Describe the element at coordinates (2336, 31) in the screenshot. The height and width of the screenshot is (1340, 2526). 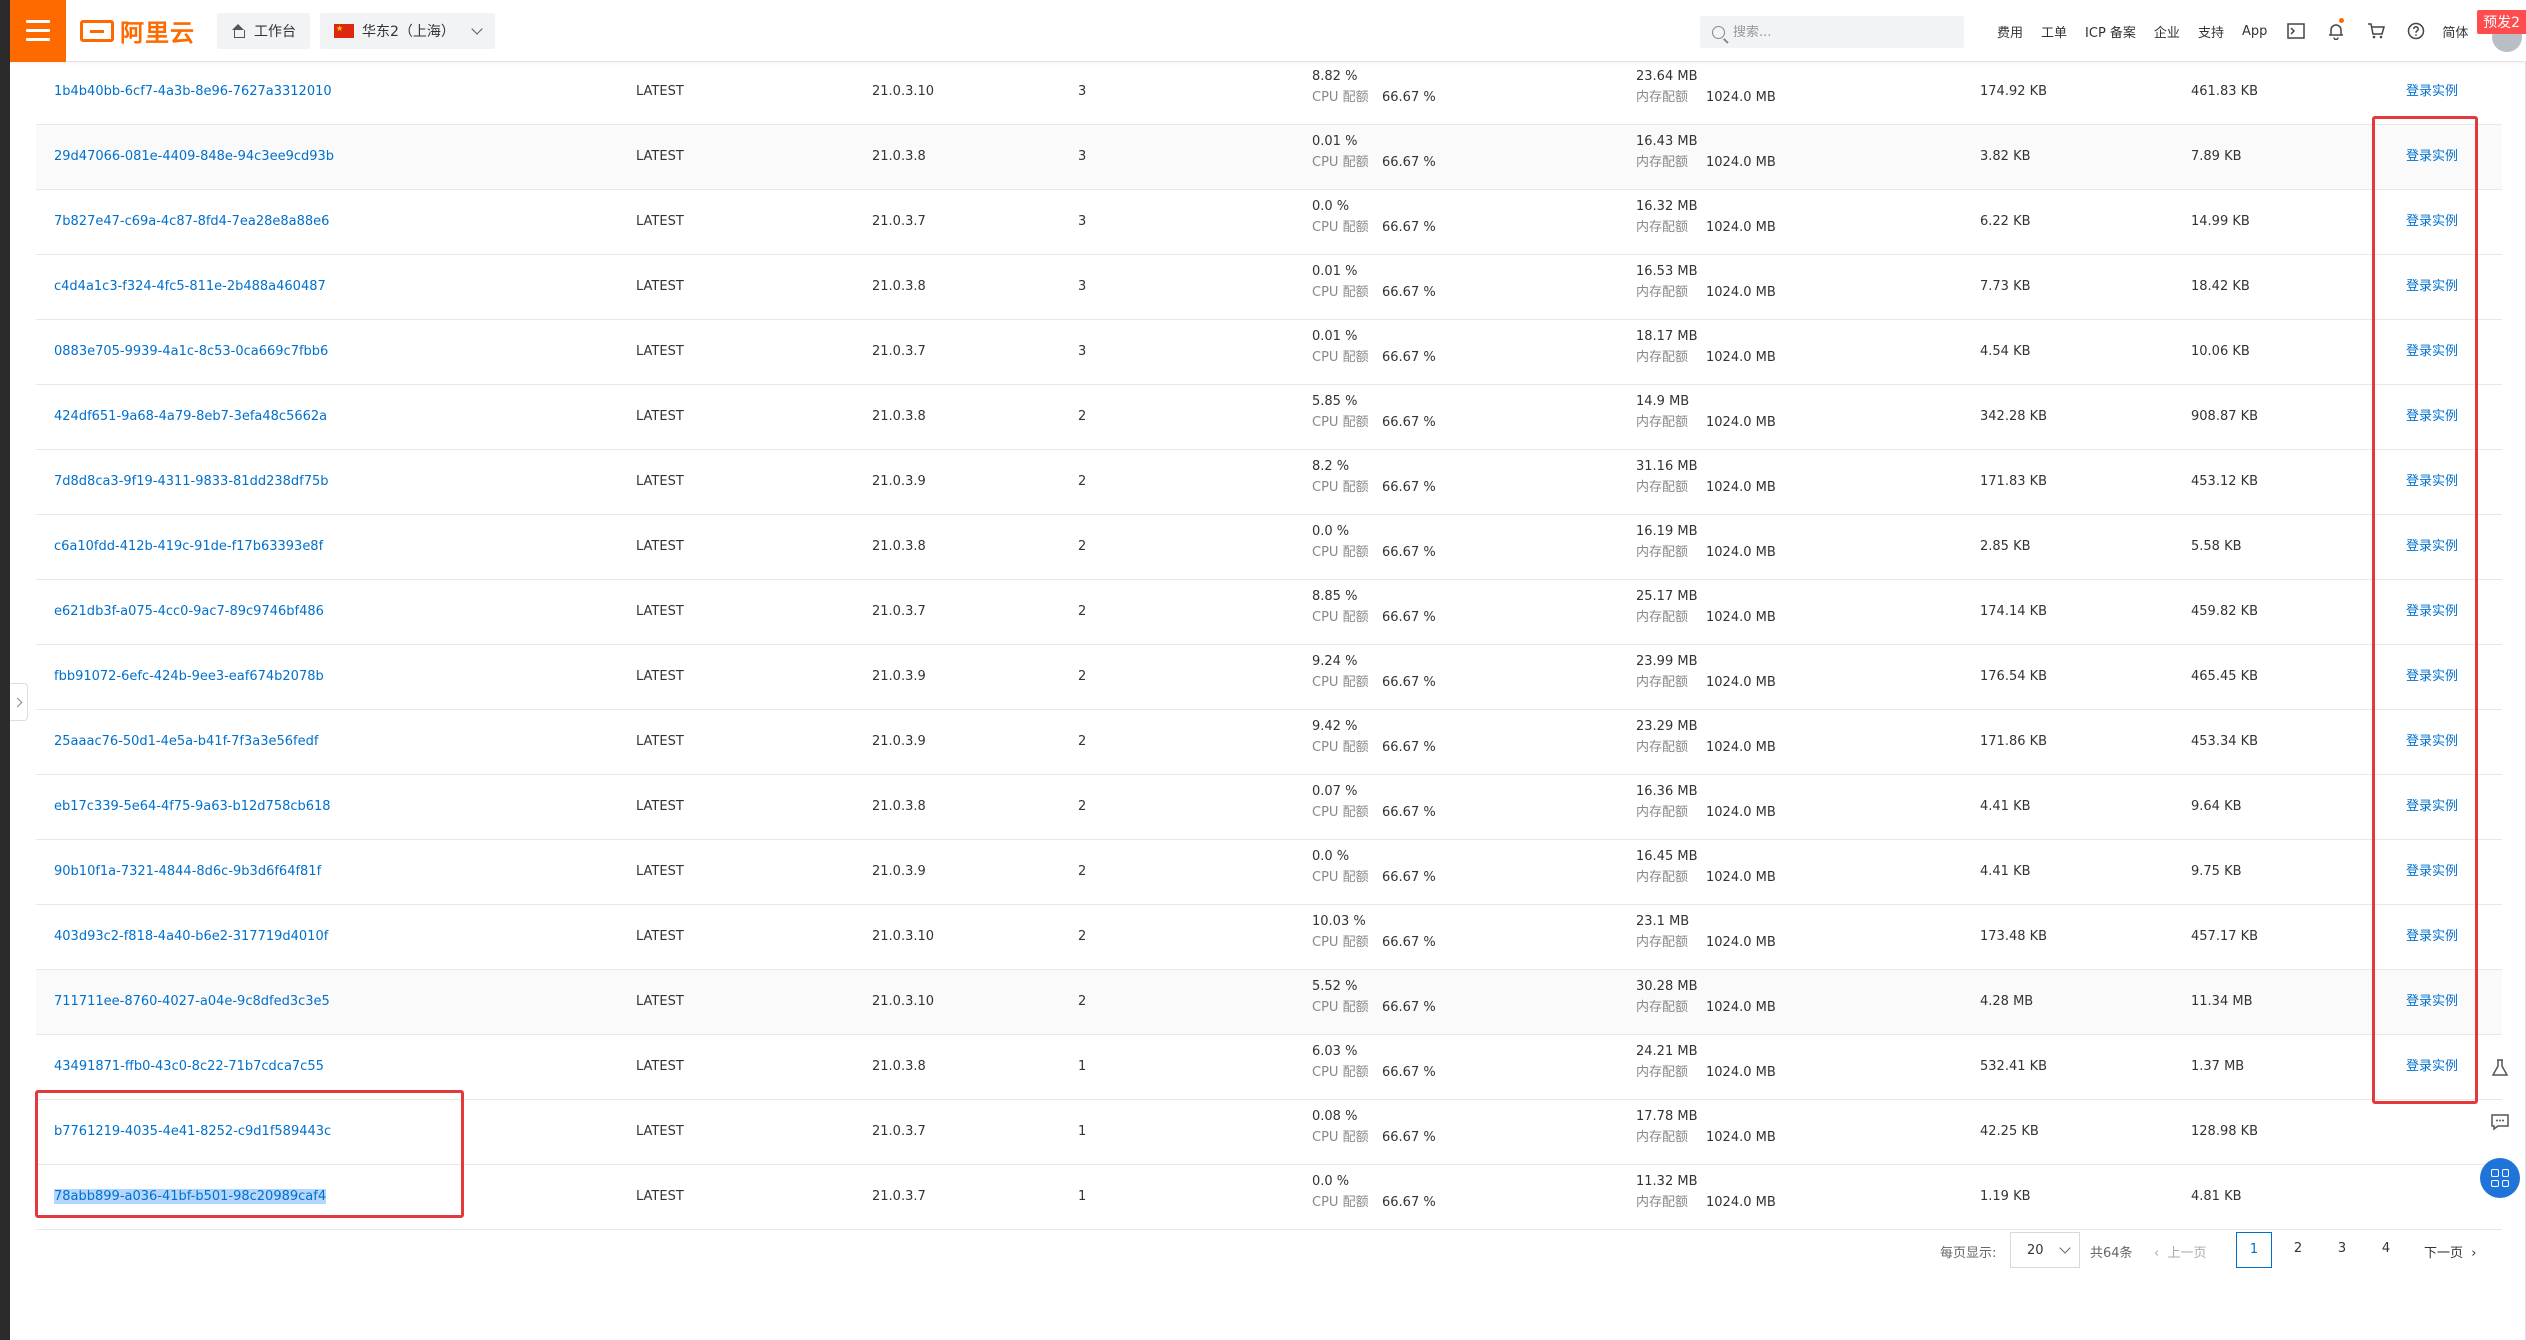
I see `bell-icon` at that location.